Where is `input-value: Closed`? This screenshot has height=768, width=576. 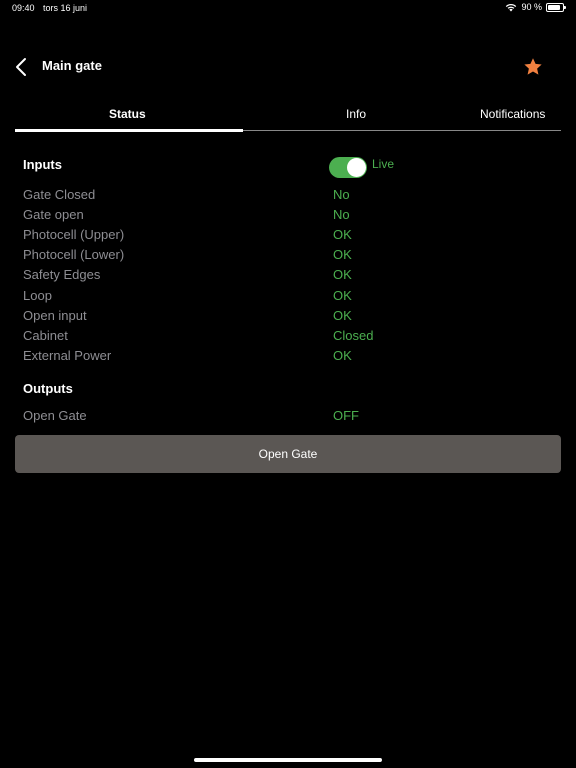 input-value: Closed is located at coordinates (353, 335).